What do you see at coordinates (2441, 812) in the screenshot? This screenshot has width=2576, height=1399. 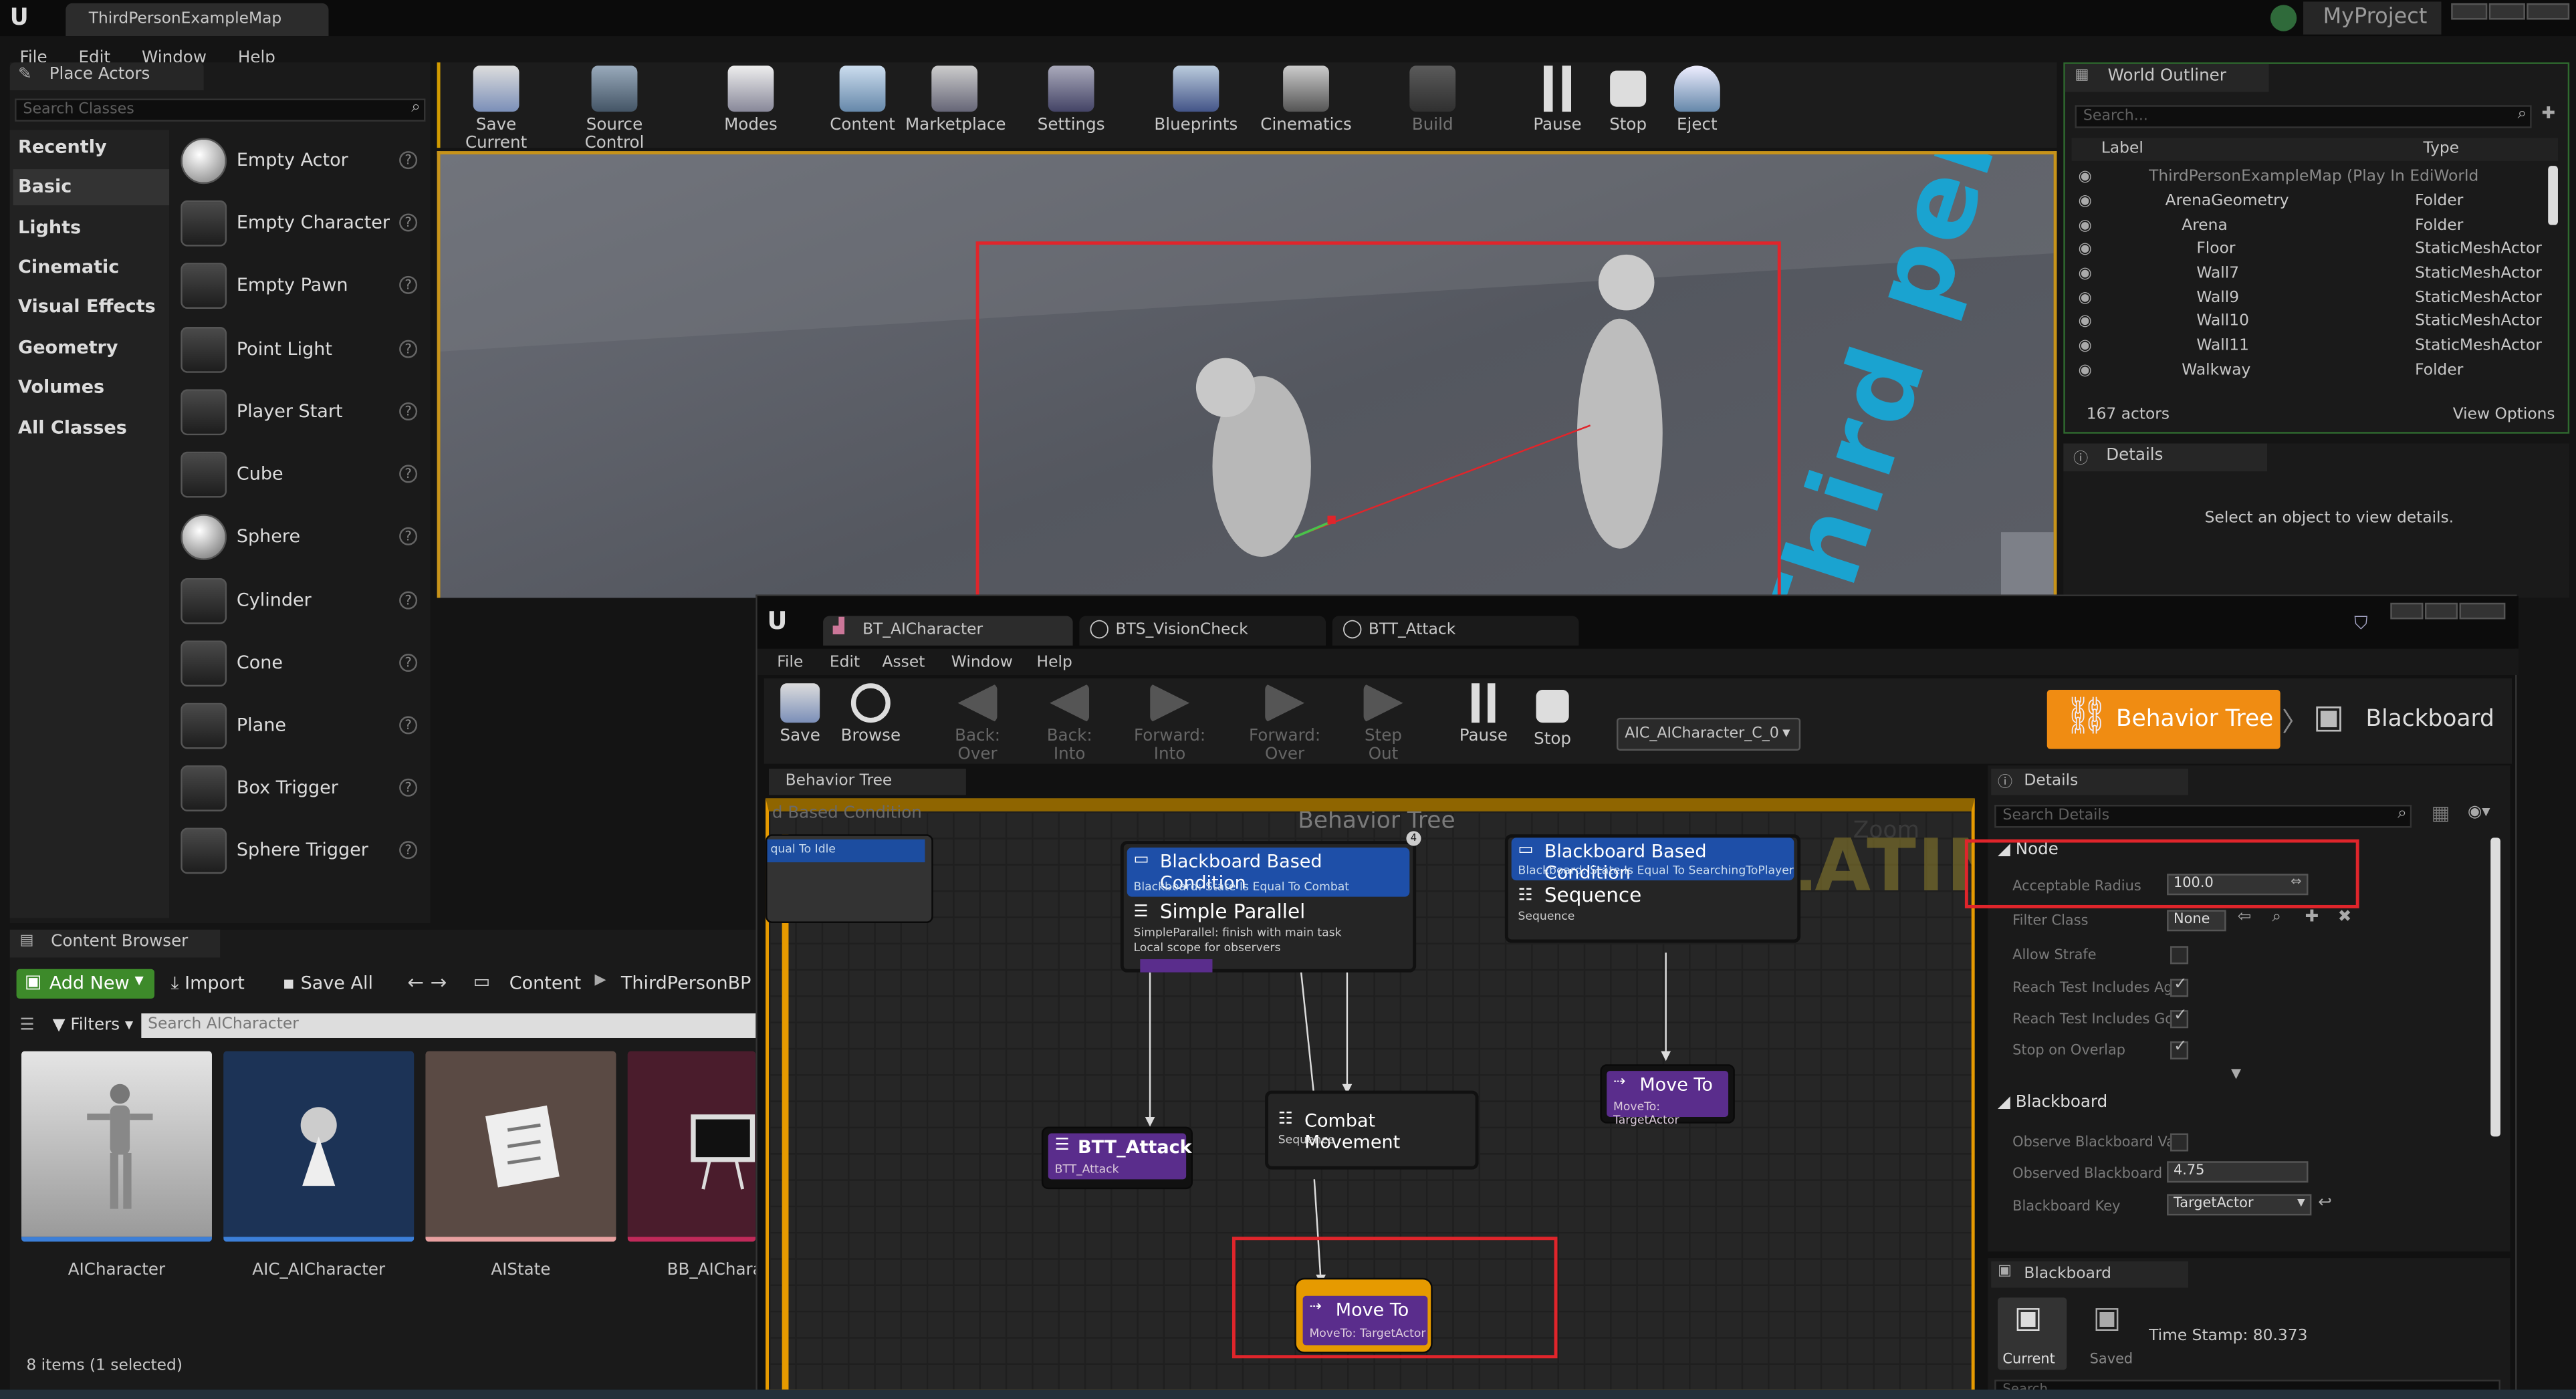 I see `grid-view-icon: ▦` at bounding box center [2441, 812].